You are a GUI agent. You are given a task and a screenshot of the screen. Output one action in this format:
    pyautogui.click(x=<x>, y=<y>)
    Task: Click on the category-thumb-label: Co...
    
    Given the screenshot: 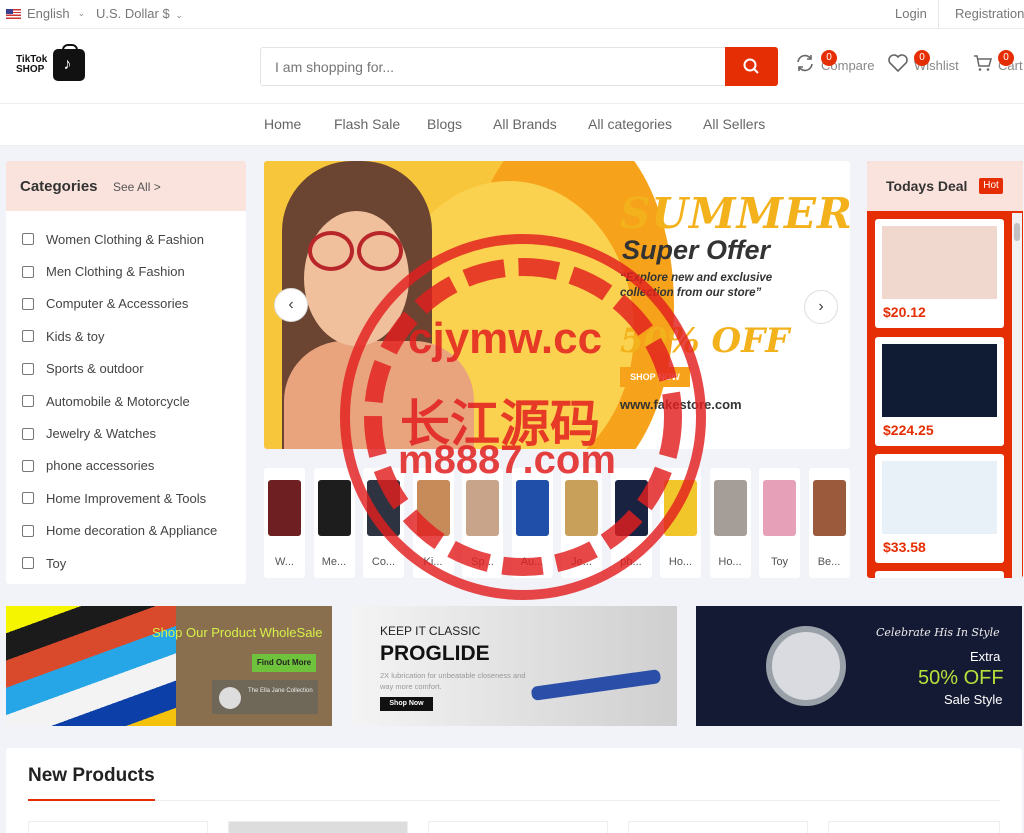 What is the action you would take?
    pyautogui.click(x=383, y=562)
    